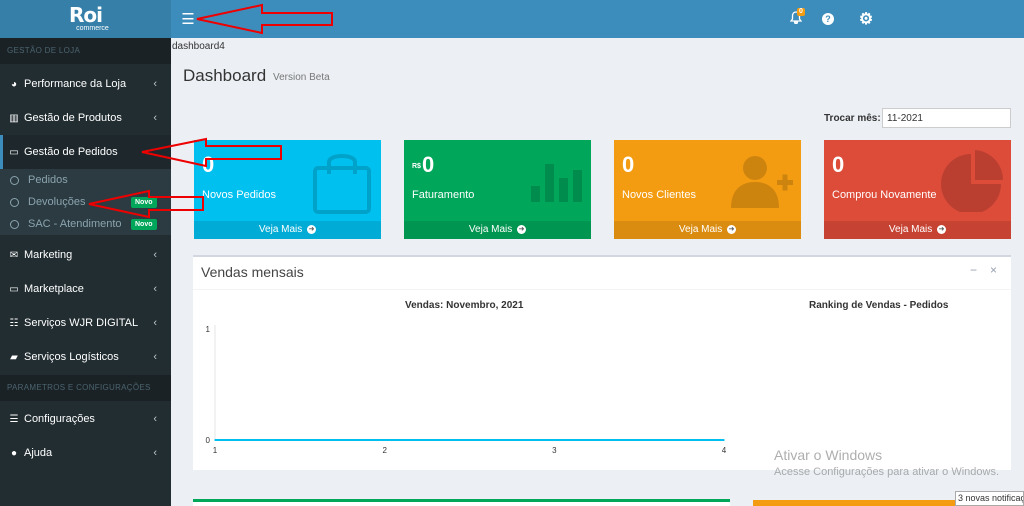  I want to click on logo-sub: commerce, so click(92, 28).